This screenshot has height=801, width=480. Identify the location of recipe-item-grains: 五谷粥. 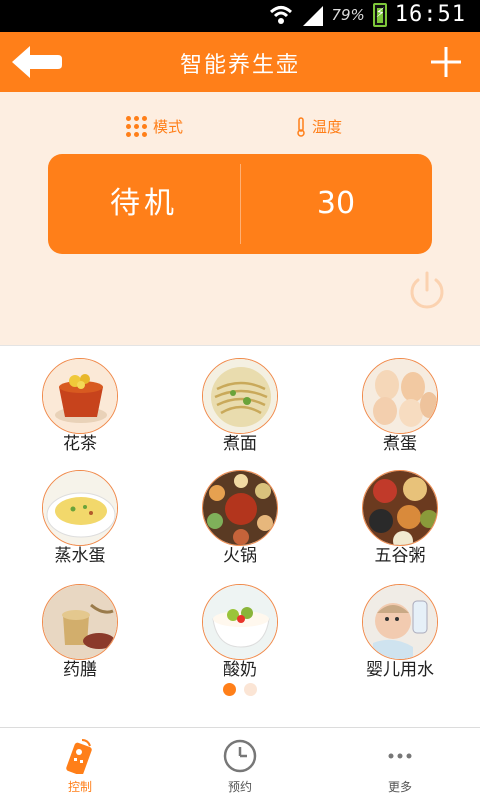
(400, 513).